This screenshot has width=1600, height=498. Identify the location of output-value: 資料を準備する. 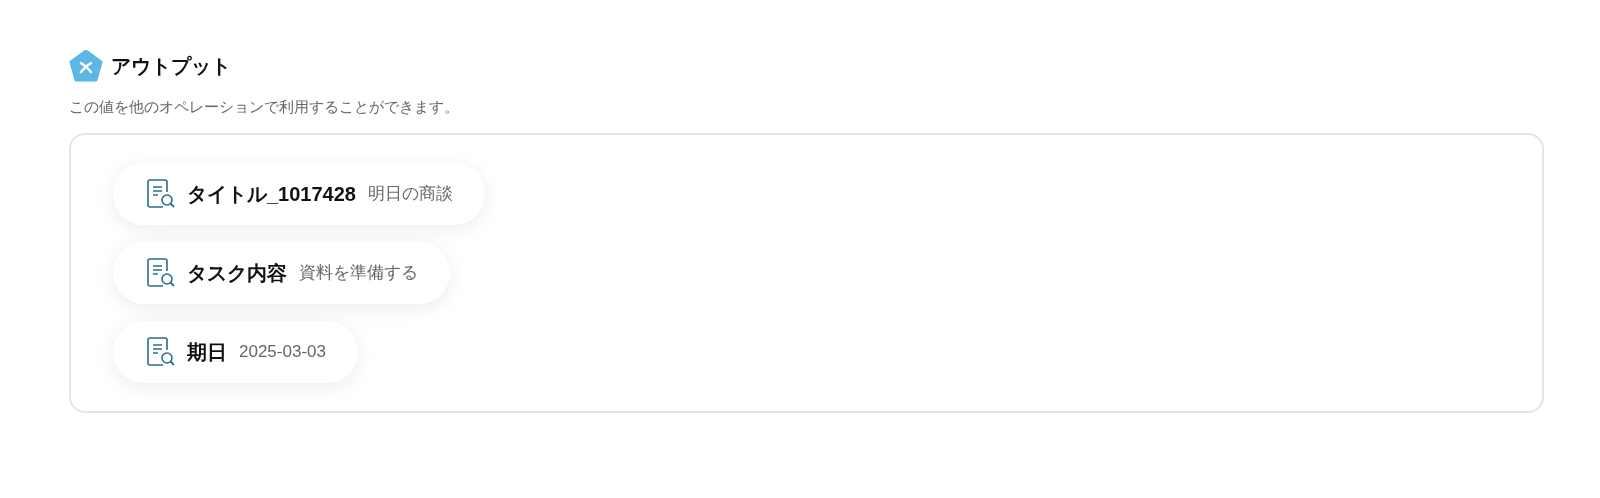
(358, 272).